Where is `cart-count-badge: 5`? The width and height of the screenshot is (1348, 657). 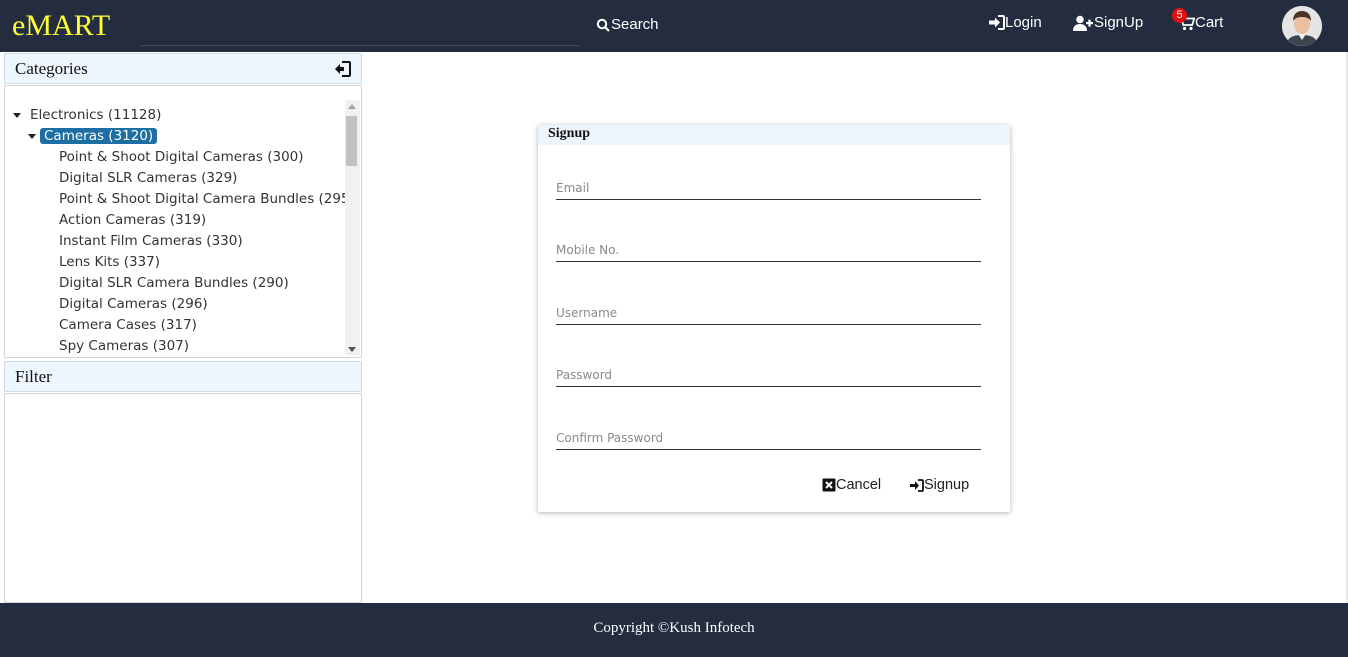 cart-count-badge: 5 is located at coordinates (1179, 15).